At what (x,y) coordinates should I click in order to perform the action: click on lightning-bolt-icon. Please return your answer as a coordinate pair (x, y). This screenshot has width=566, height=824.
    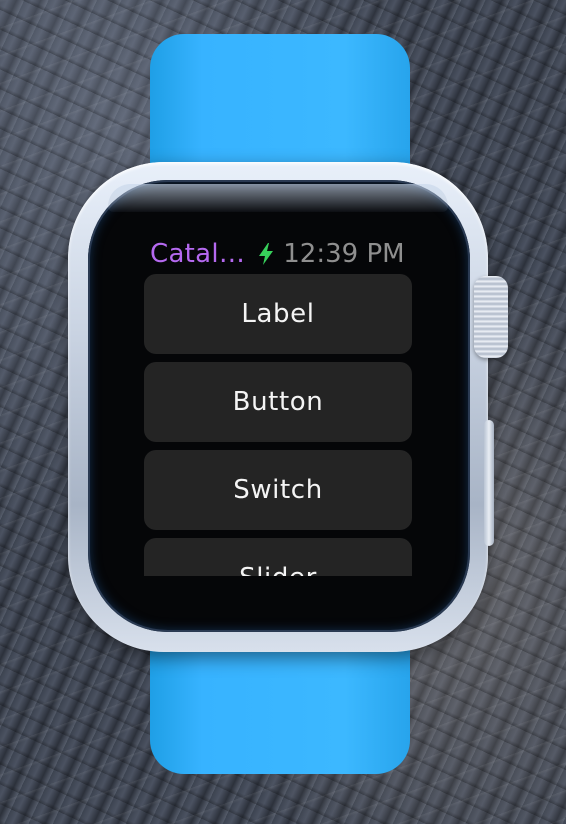
    Looking at the image, I should click on (266, 254).